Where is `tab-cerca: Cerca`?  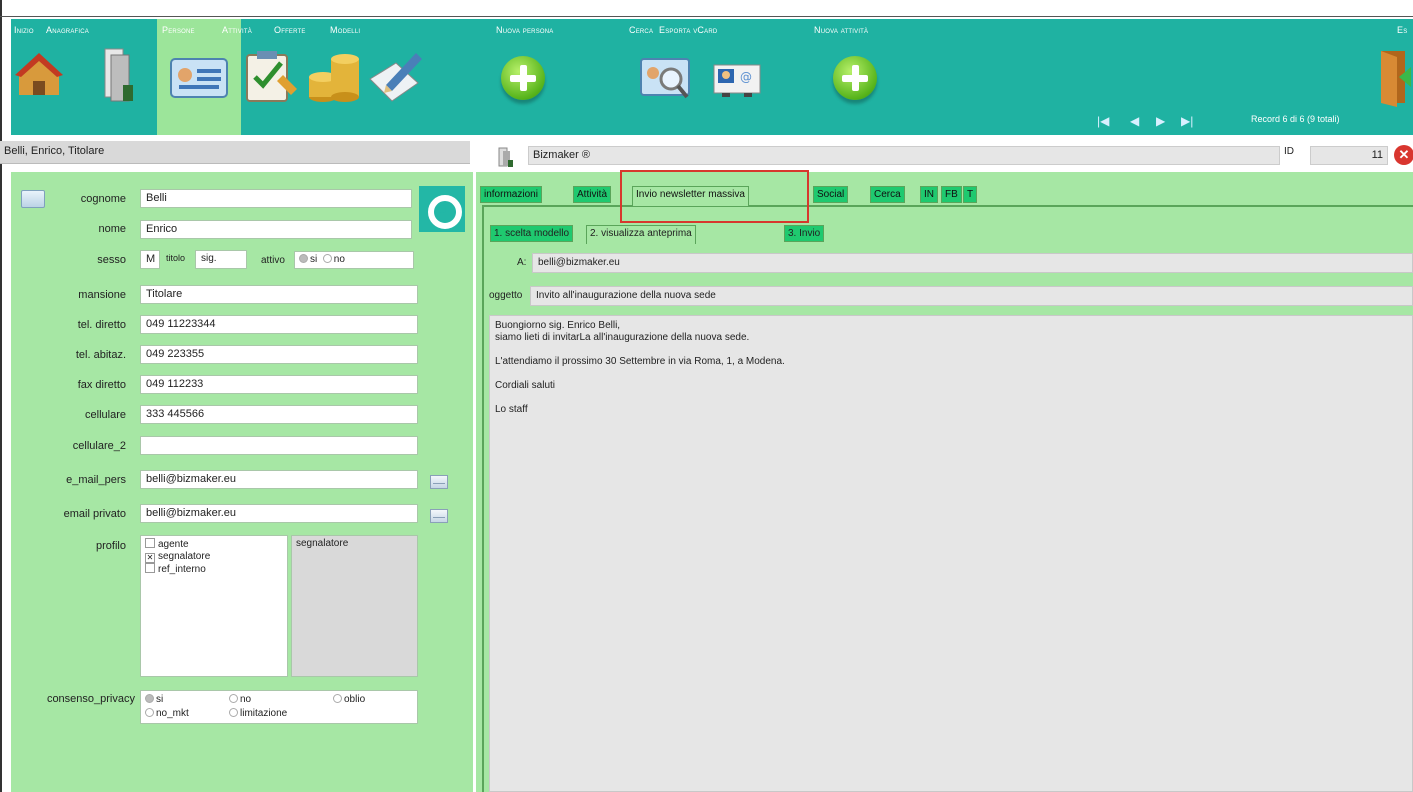
tab-cerca: Cerca is located at coordinates (887, 194).